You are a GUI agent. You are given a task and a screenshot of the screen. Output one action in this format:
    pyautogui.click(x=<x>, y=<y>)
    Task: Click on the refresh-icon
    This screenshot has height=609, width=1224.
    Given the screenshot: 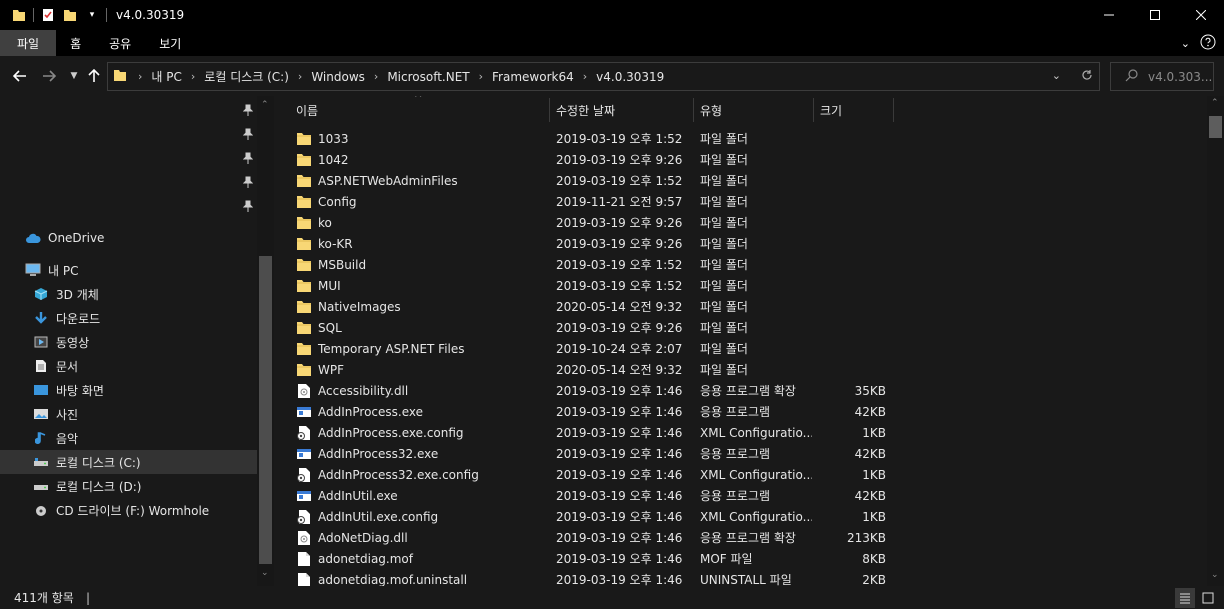 What is the action you would take?
    pyautogui.click(x=1087, y=76)
    